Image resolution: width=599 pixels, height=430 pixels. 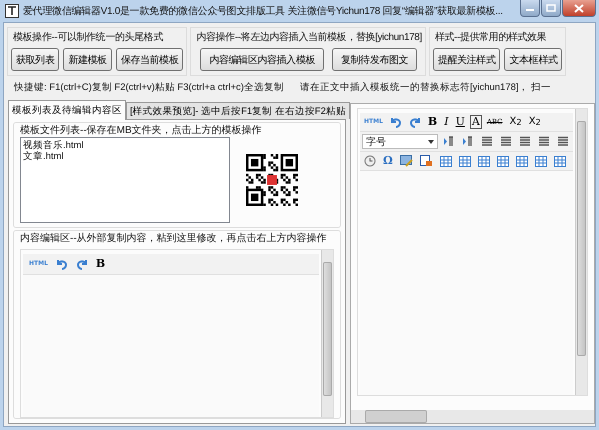 What do you see at coordinates (533, 59) in the screenshot?
I see `action-button: 文本框样式` at bounding box center [533, 59].